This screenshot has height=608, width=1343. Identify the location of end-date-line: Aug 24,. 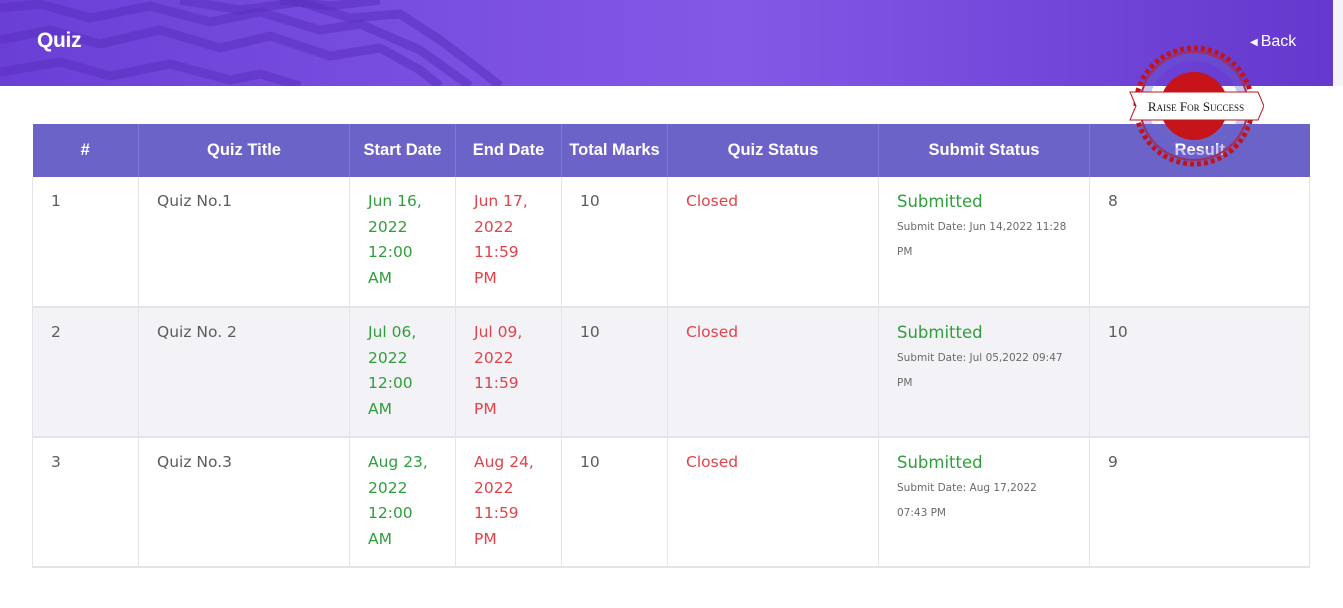
(504, 462).